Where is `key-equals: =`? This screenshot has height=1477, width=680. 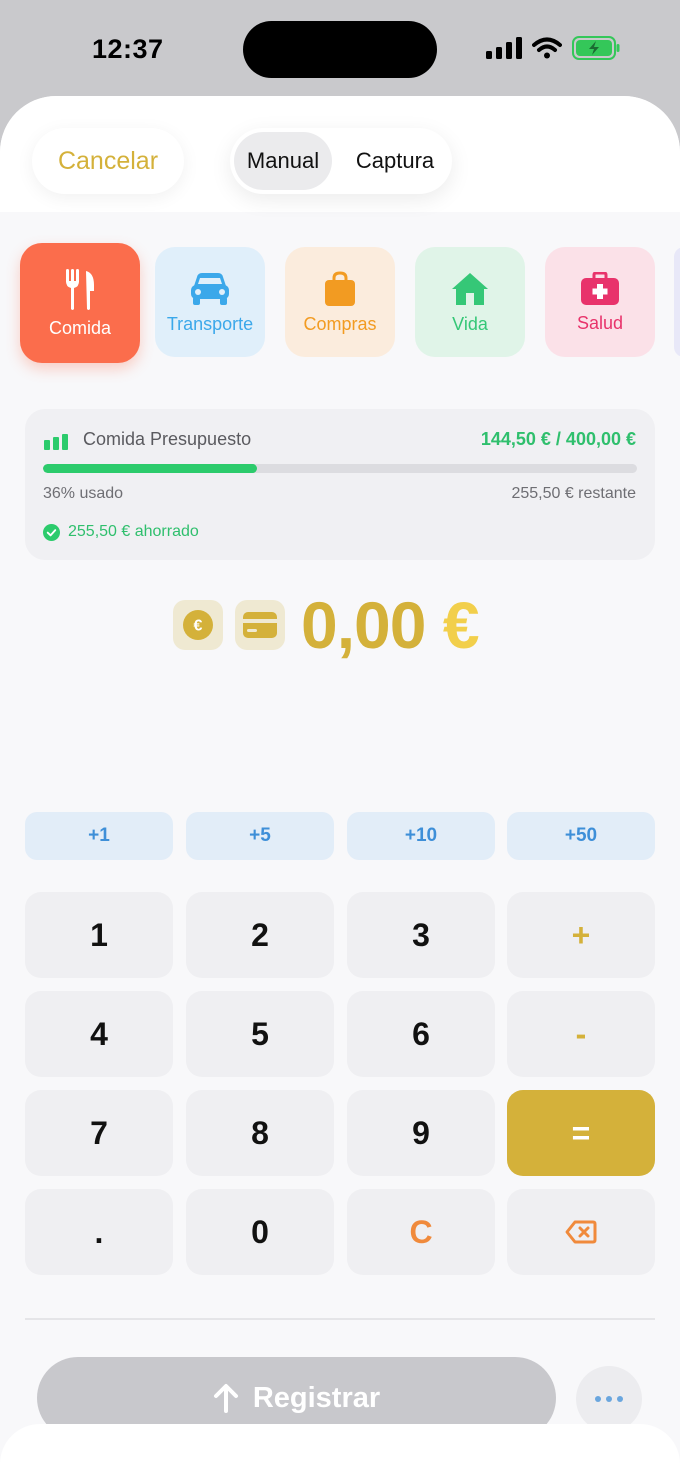
key-equals: = is located at coordinates (581, 1133).